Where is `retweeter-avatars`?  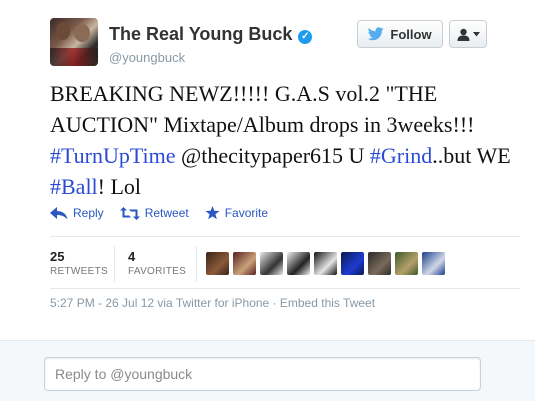 retweeter-avatars is located at coordinates (325, 263).